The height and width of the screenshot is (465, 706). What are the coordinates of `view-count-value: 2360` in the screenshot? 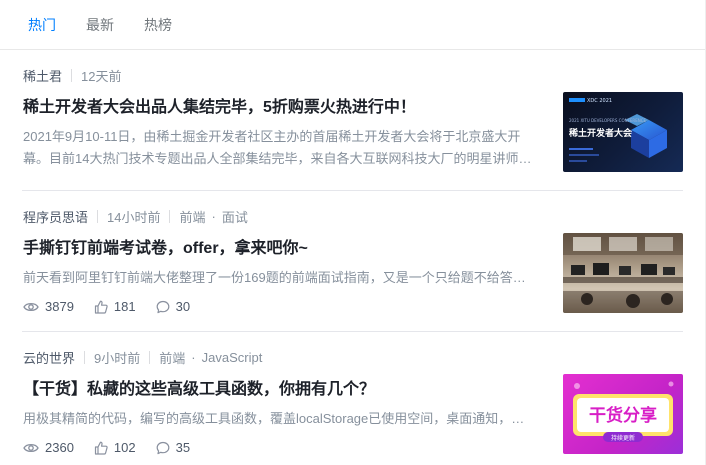 It's located at (59, 447).